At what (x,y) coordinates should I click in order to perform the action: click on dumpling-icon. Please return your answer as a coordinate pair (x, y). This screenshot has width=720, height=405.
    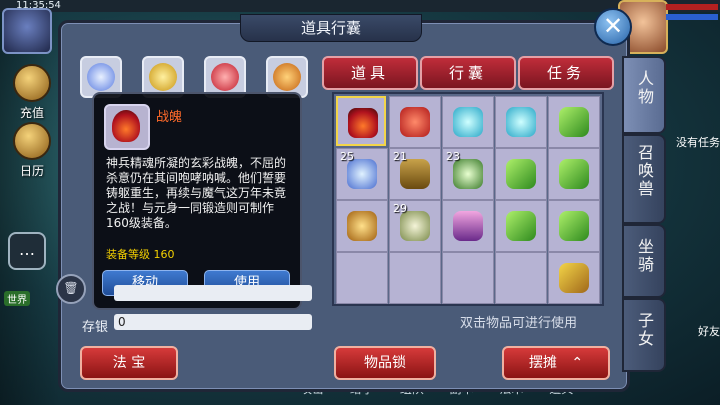
    Looking at the image, I should click on (415, 226).